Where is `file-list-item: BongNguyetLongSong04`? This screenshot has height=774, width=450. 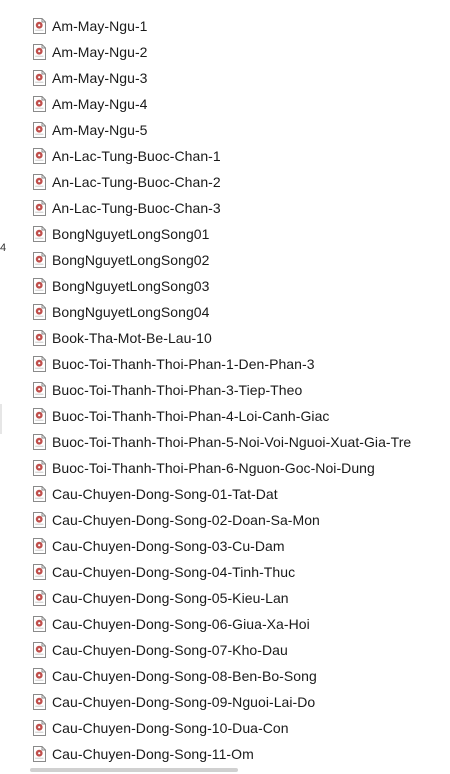
file-list-item: BongNguyetLongSong04 is located at coordinates (240, 312).